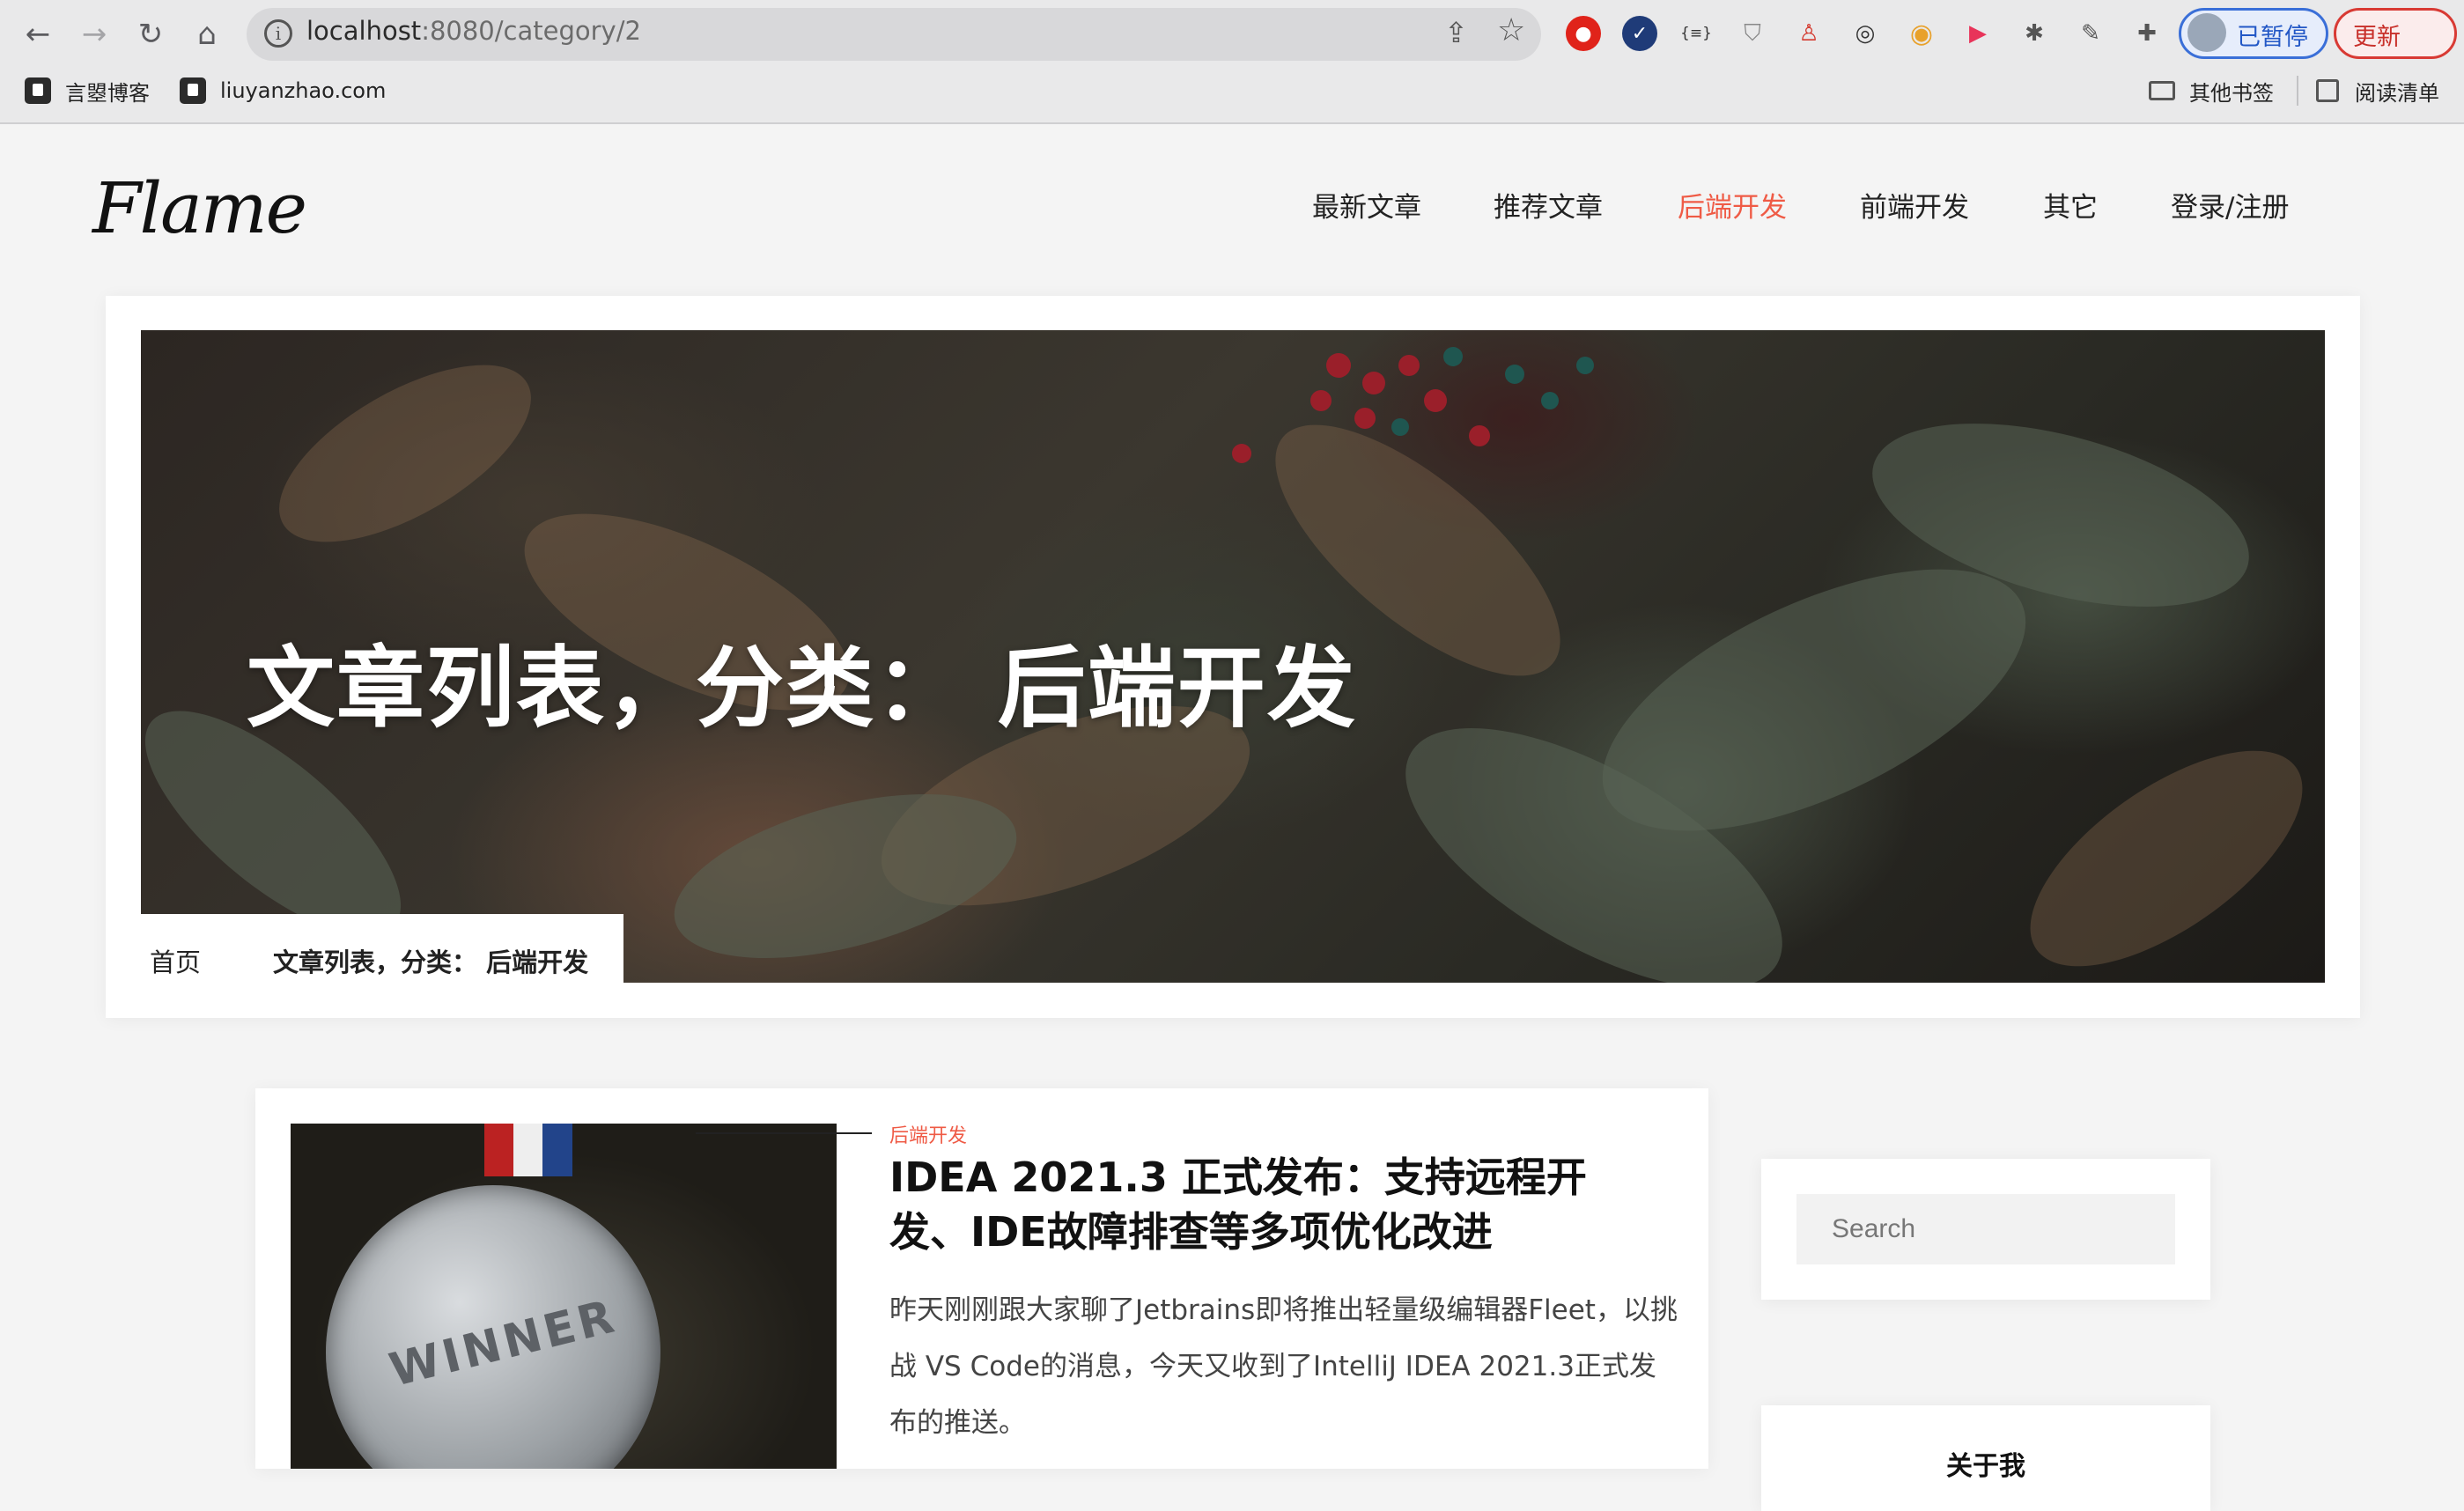  Describe the element at coordinates (2327, 90) in the screenshot. I see `reading-list-icon` at that location.